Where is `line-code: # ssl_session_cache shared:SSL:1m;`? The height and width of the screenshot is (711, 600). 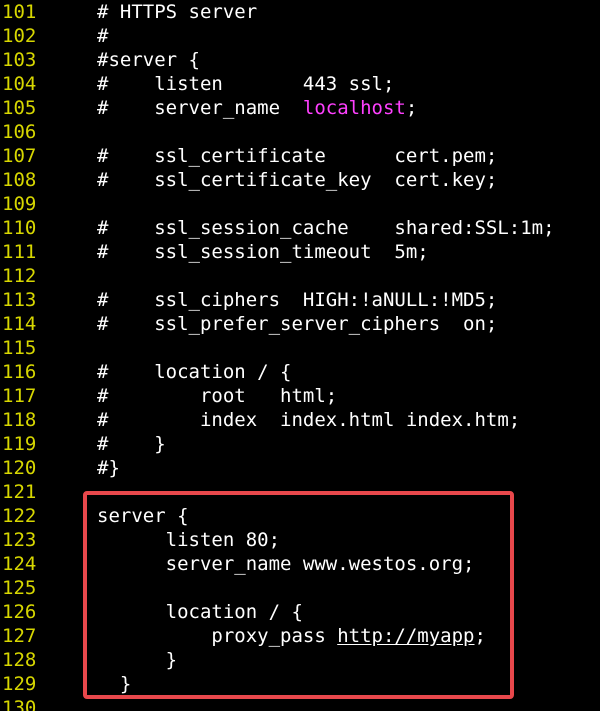
line-code: # ssl_session_cache shared:SSL:1m; is located at coordinates (326, 228).